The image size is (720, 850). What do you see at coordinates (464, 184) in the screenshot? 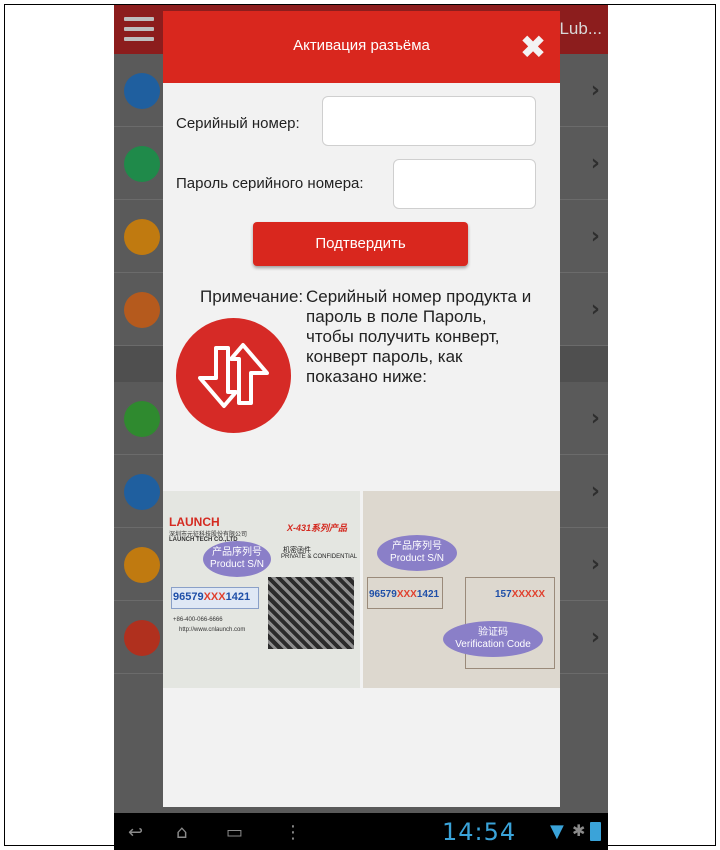
I see `password-input` at bounding box center [464, 184].